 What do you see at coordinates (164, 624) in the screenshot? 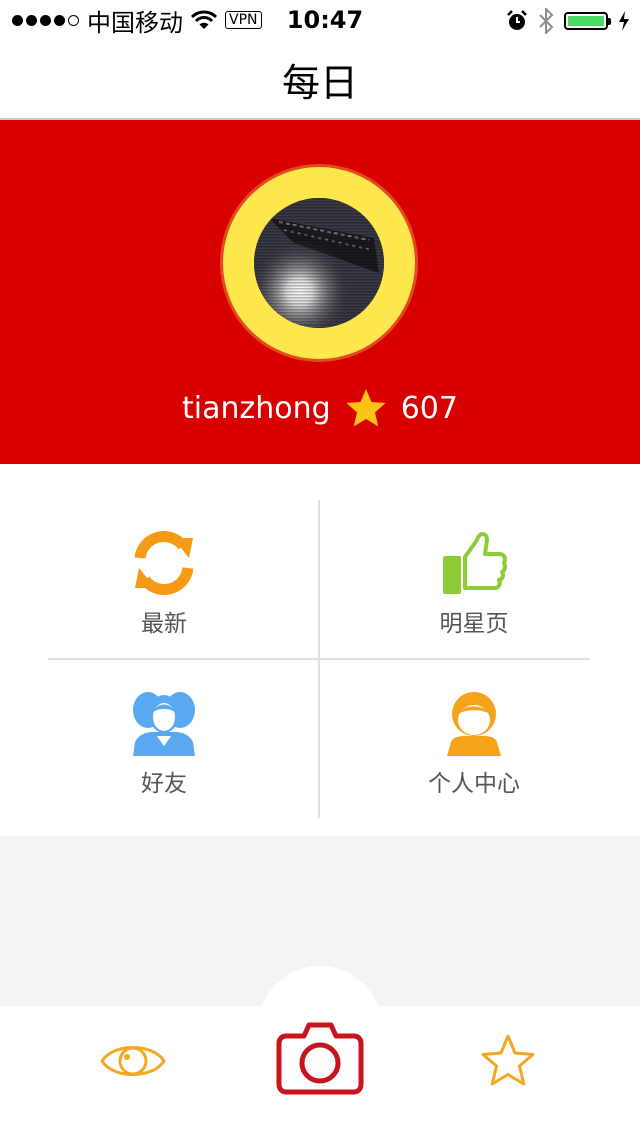
I see `menu-label-latest: 最新` at bounding box center [164, 624].